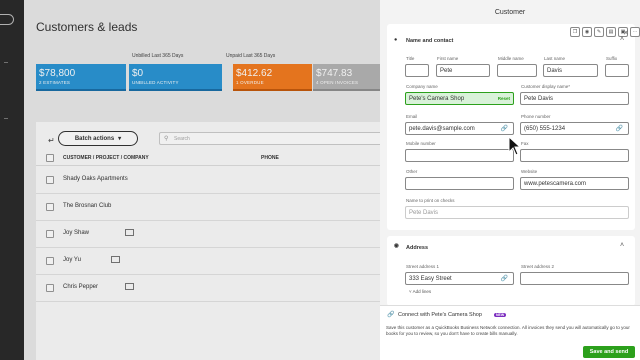 The image size is (640, 360). What do you see at coordinates (421, 143) in the screenshot?
I see `mobile-label: Mobile number` at bounding box center [421, 143].